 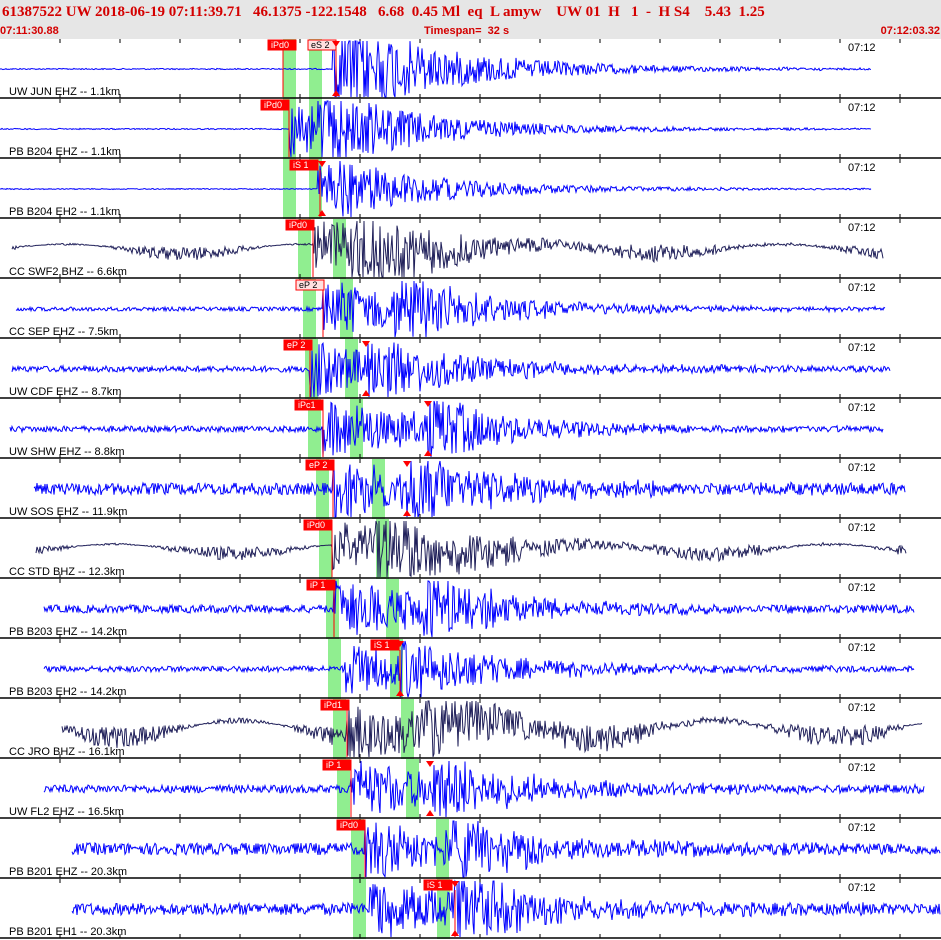 I want to click on channel-label: CC STD BHZ -- 12.3km, so click(x=67, y=572).